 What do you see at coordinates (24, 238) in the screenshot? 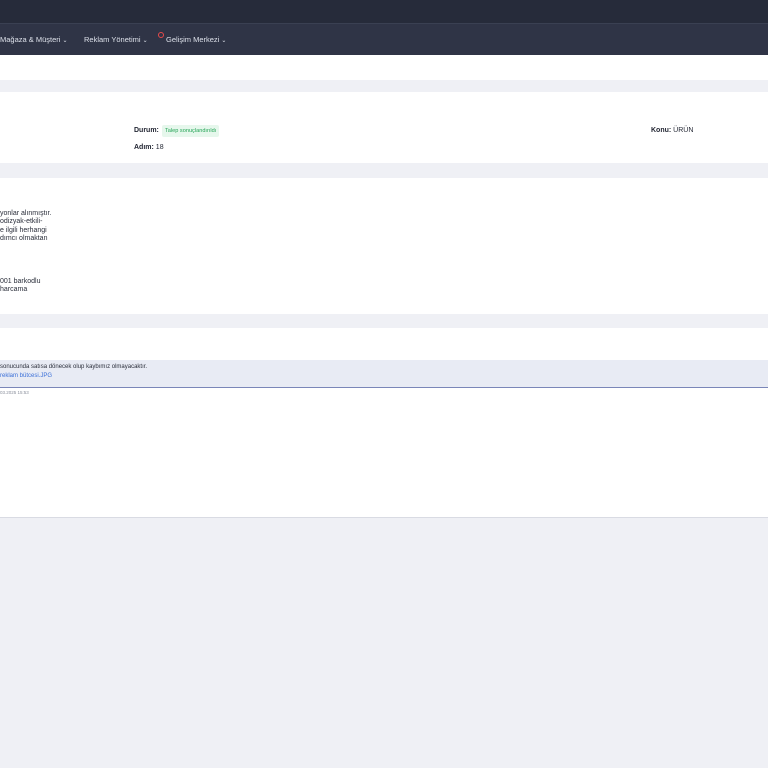
I see `description-line: dımcı olmaktan` at bounding box center [24, 238].